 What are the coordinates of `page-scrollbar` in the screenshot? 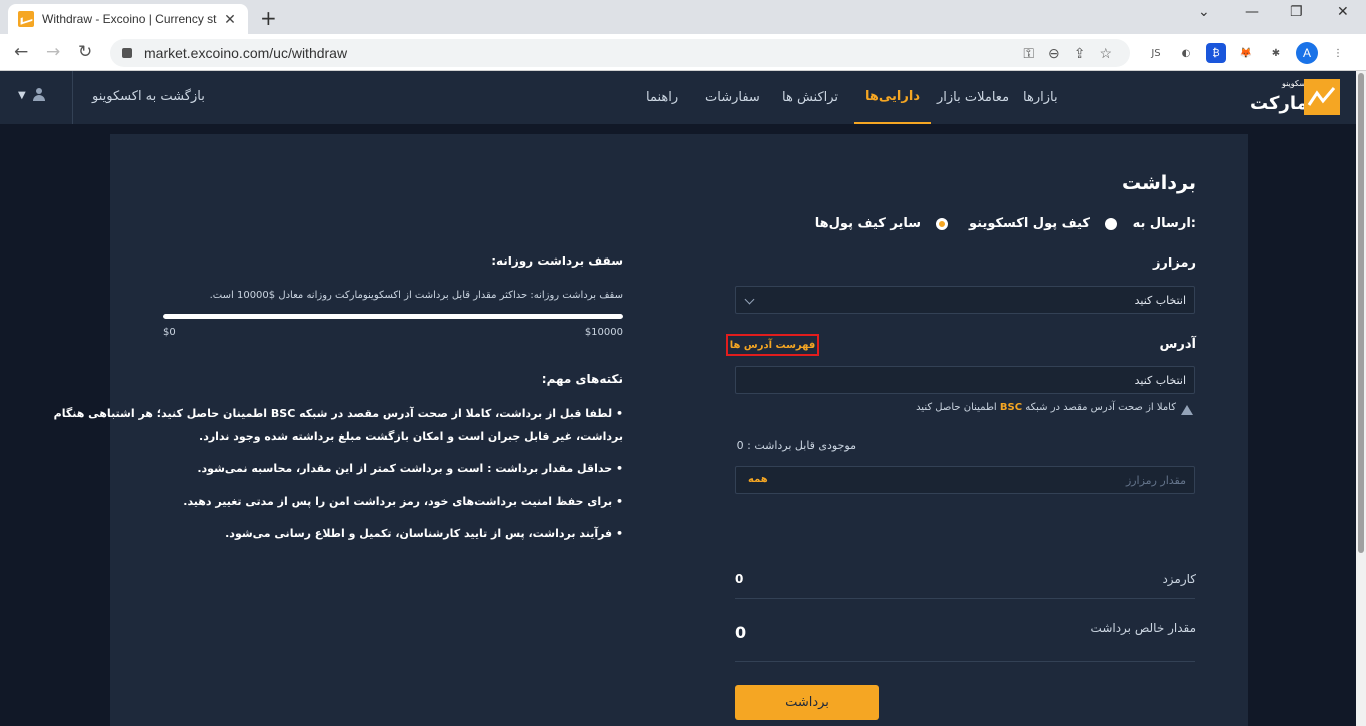 It's located at (1361, 398).